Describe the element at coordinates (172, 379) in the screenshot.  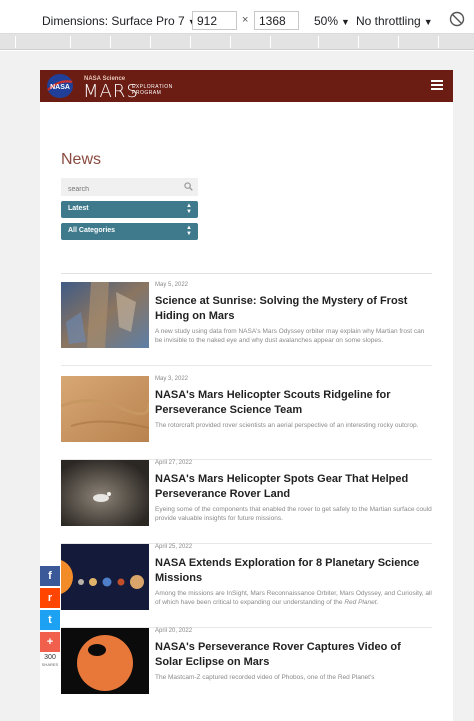
I see `news-date: May 3, 2022` at that location.